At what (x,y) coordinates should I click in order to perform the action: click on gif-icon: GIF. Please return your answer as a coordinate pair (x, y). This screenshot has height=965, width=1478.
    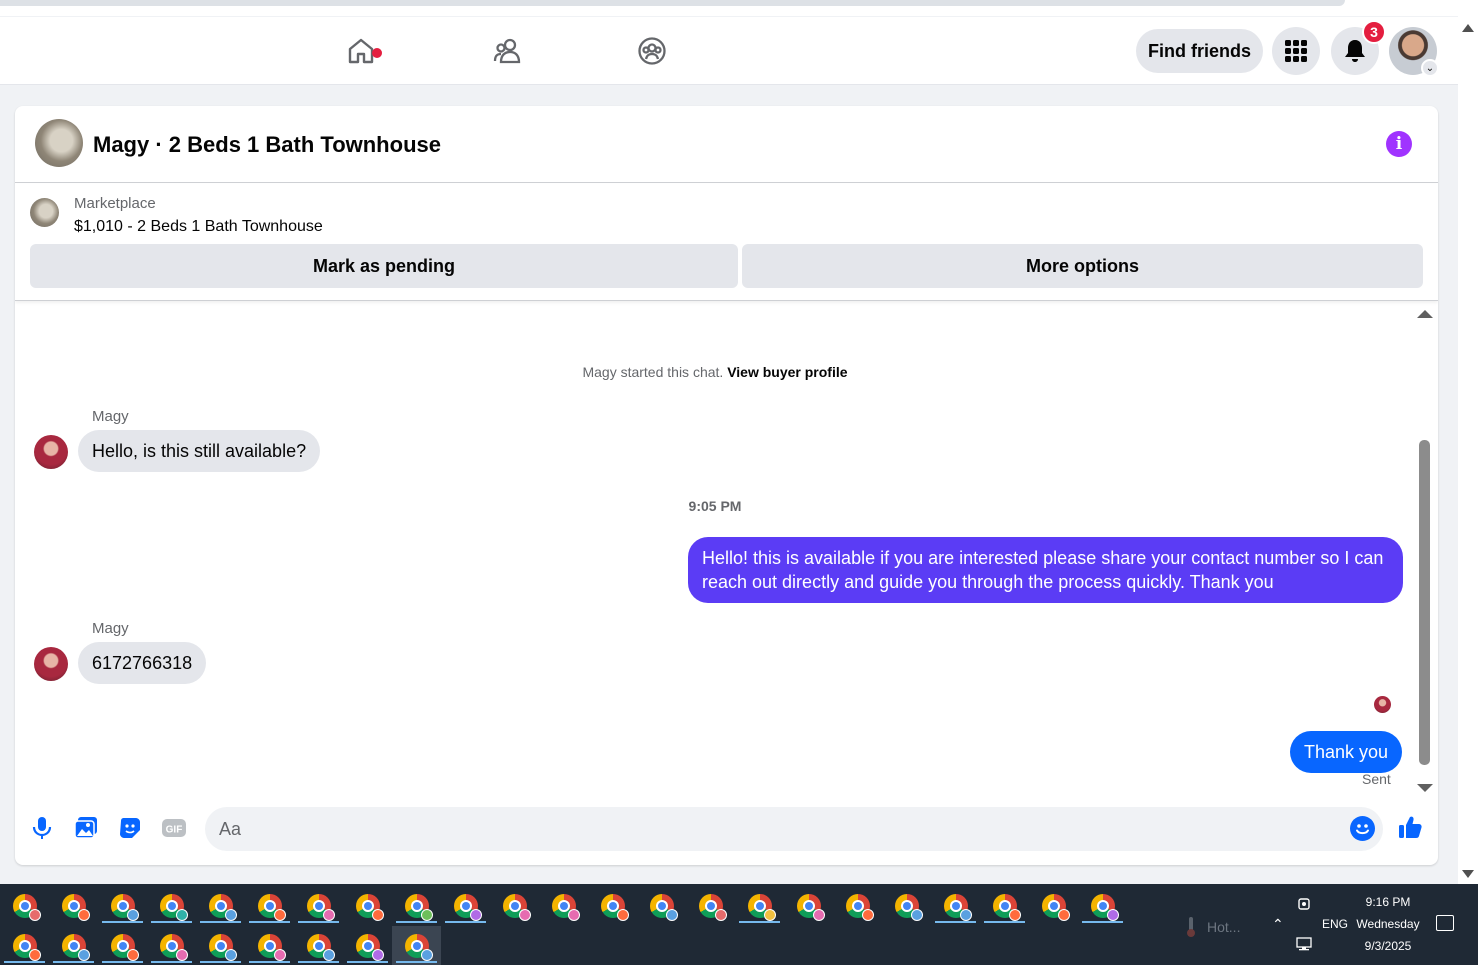
    Looking at the image, I should click on (174, 828).